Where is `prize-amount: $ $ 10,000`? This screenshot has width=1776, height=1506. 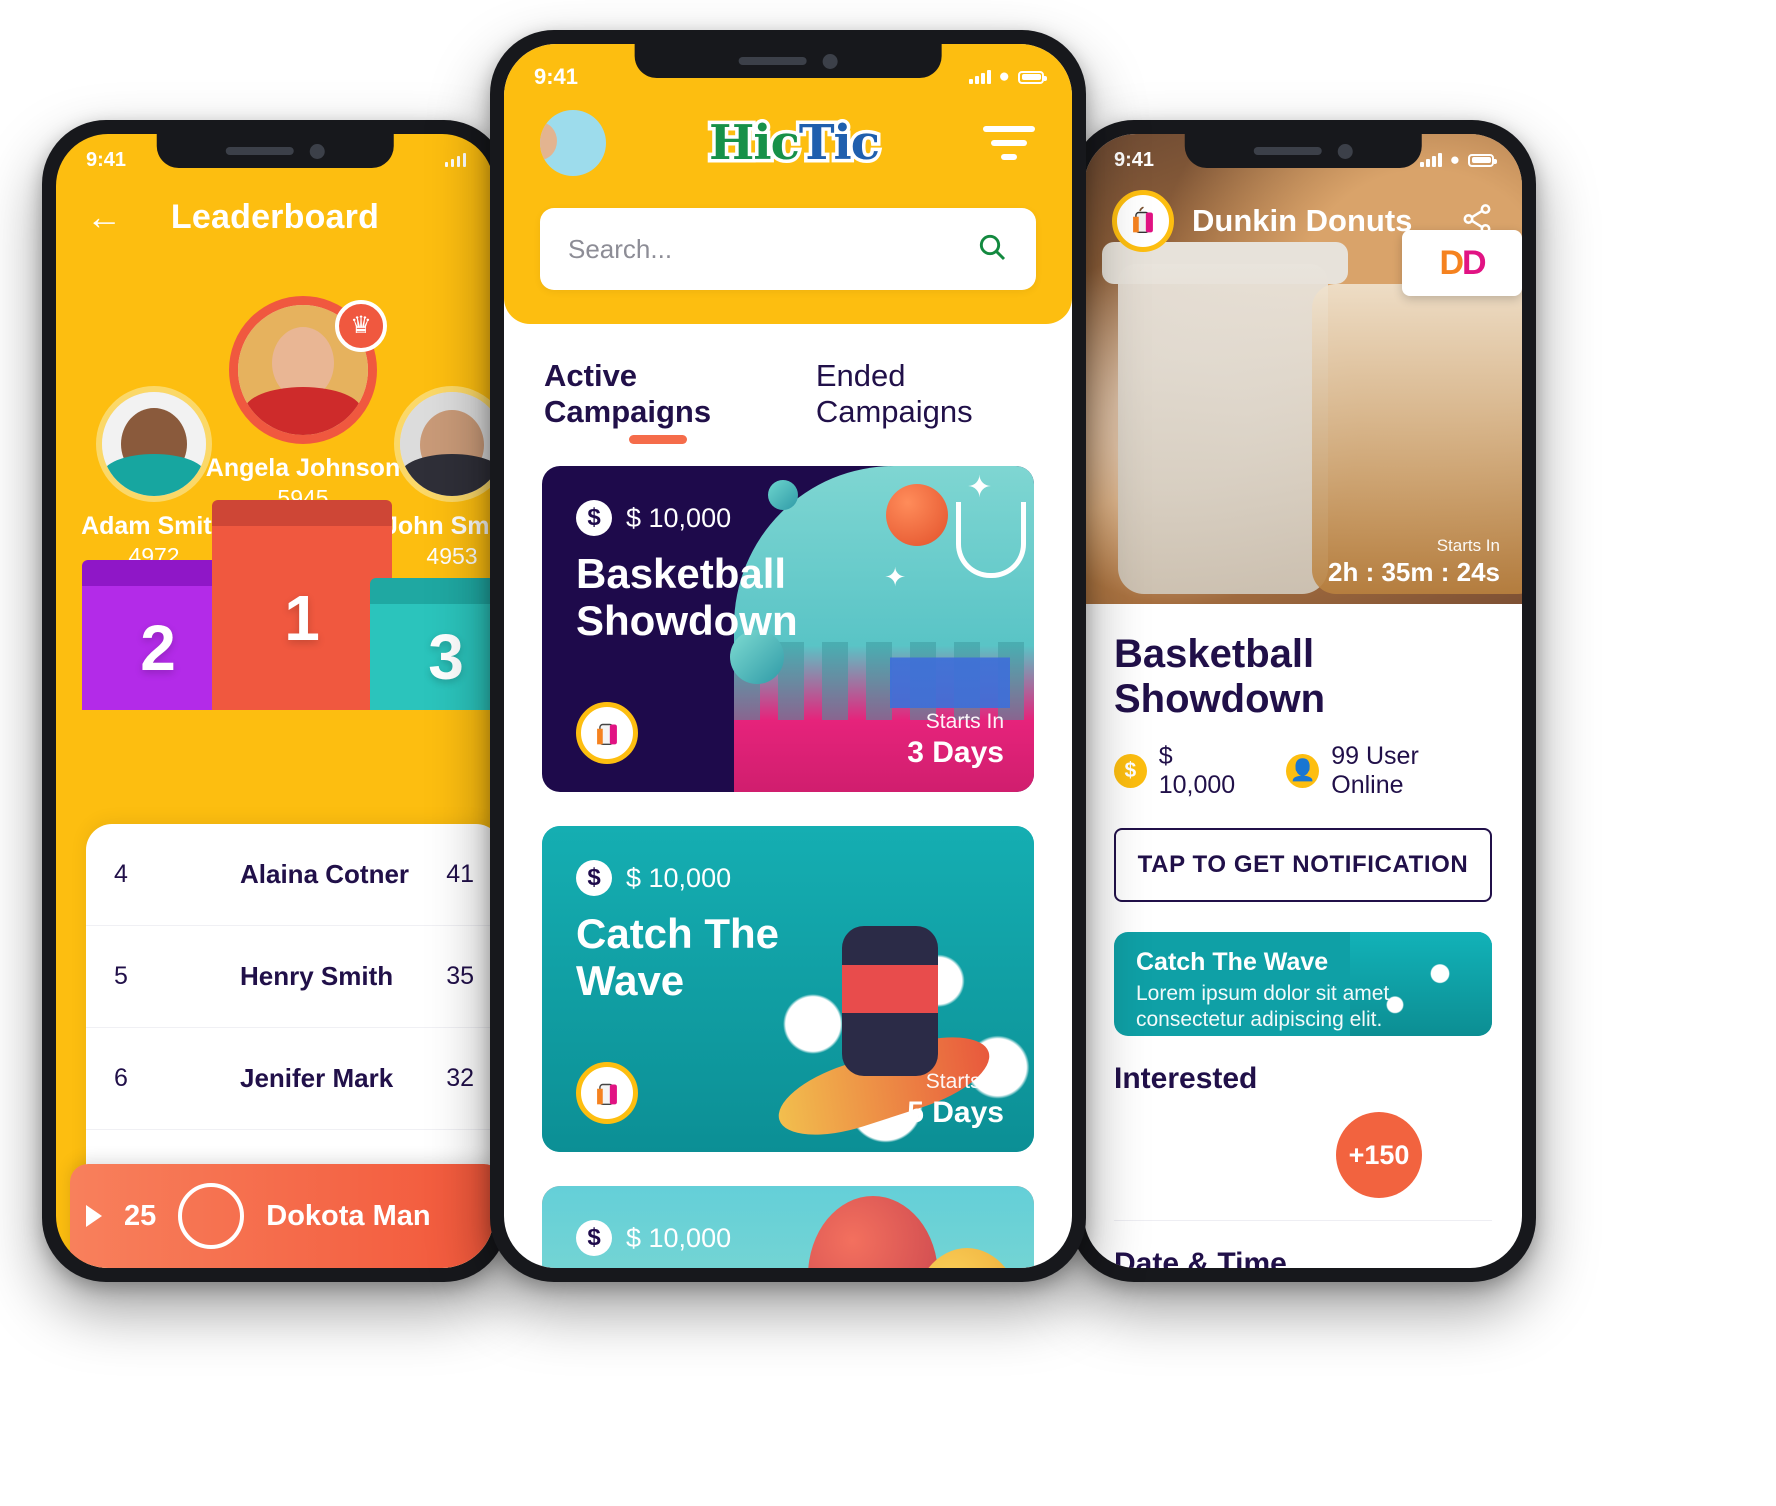 prize-amount: $ $ 10,000 is located at coordinates (1183, 771).